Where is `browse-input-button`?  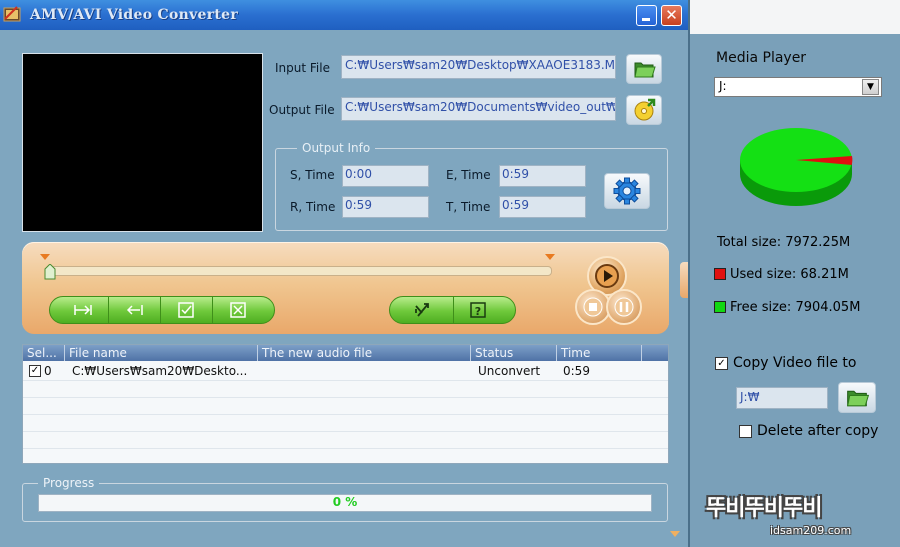 browse-input-button is located at coordinates (644, 69).